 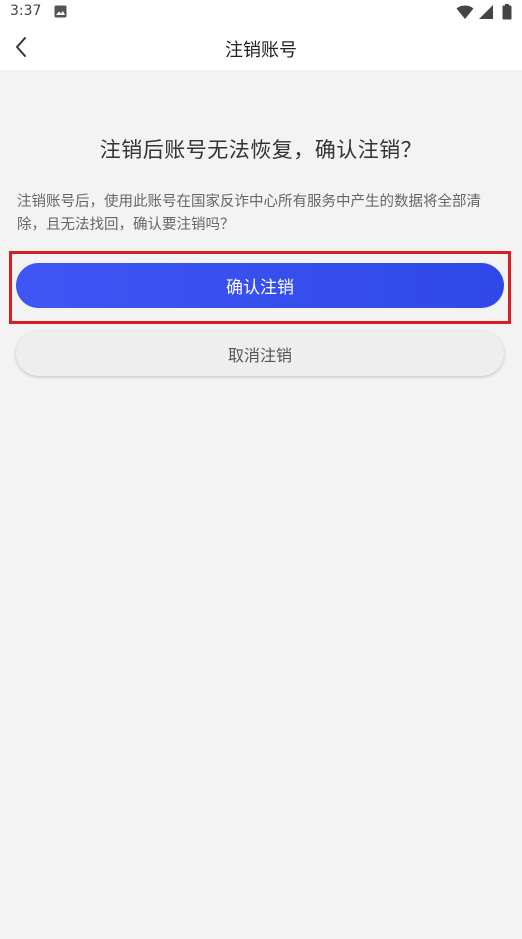 What do you see at coordinates (261, 50) in the screenshot?
I see `page-title: 注销账号` at bounding box center [261, 50].